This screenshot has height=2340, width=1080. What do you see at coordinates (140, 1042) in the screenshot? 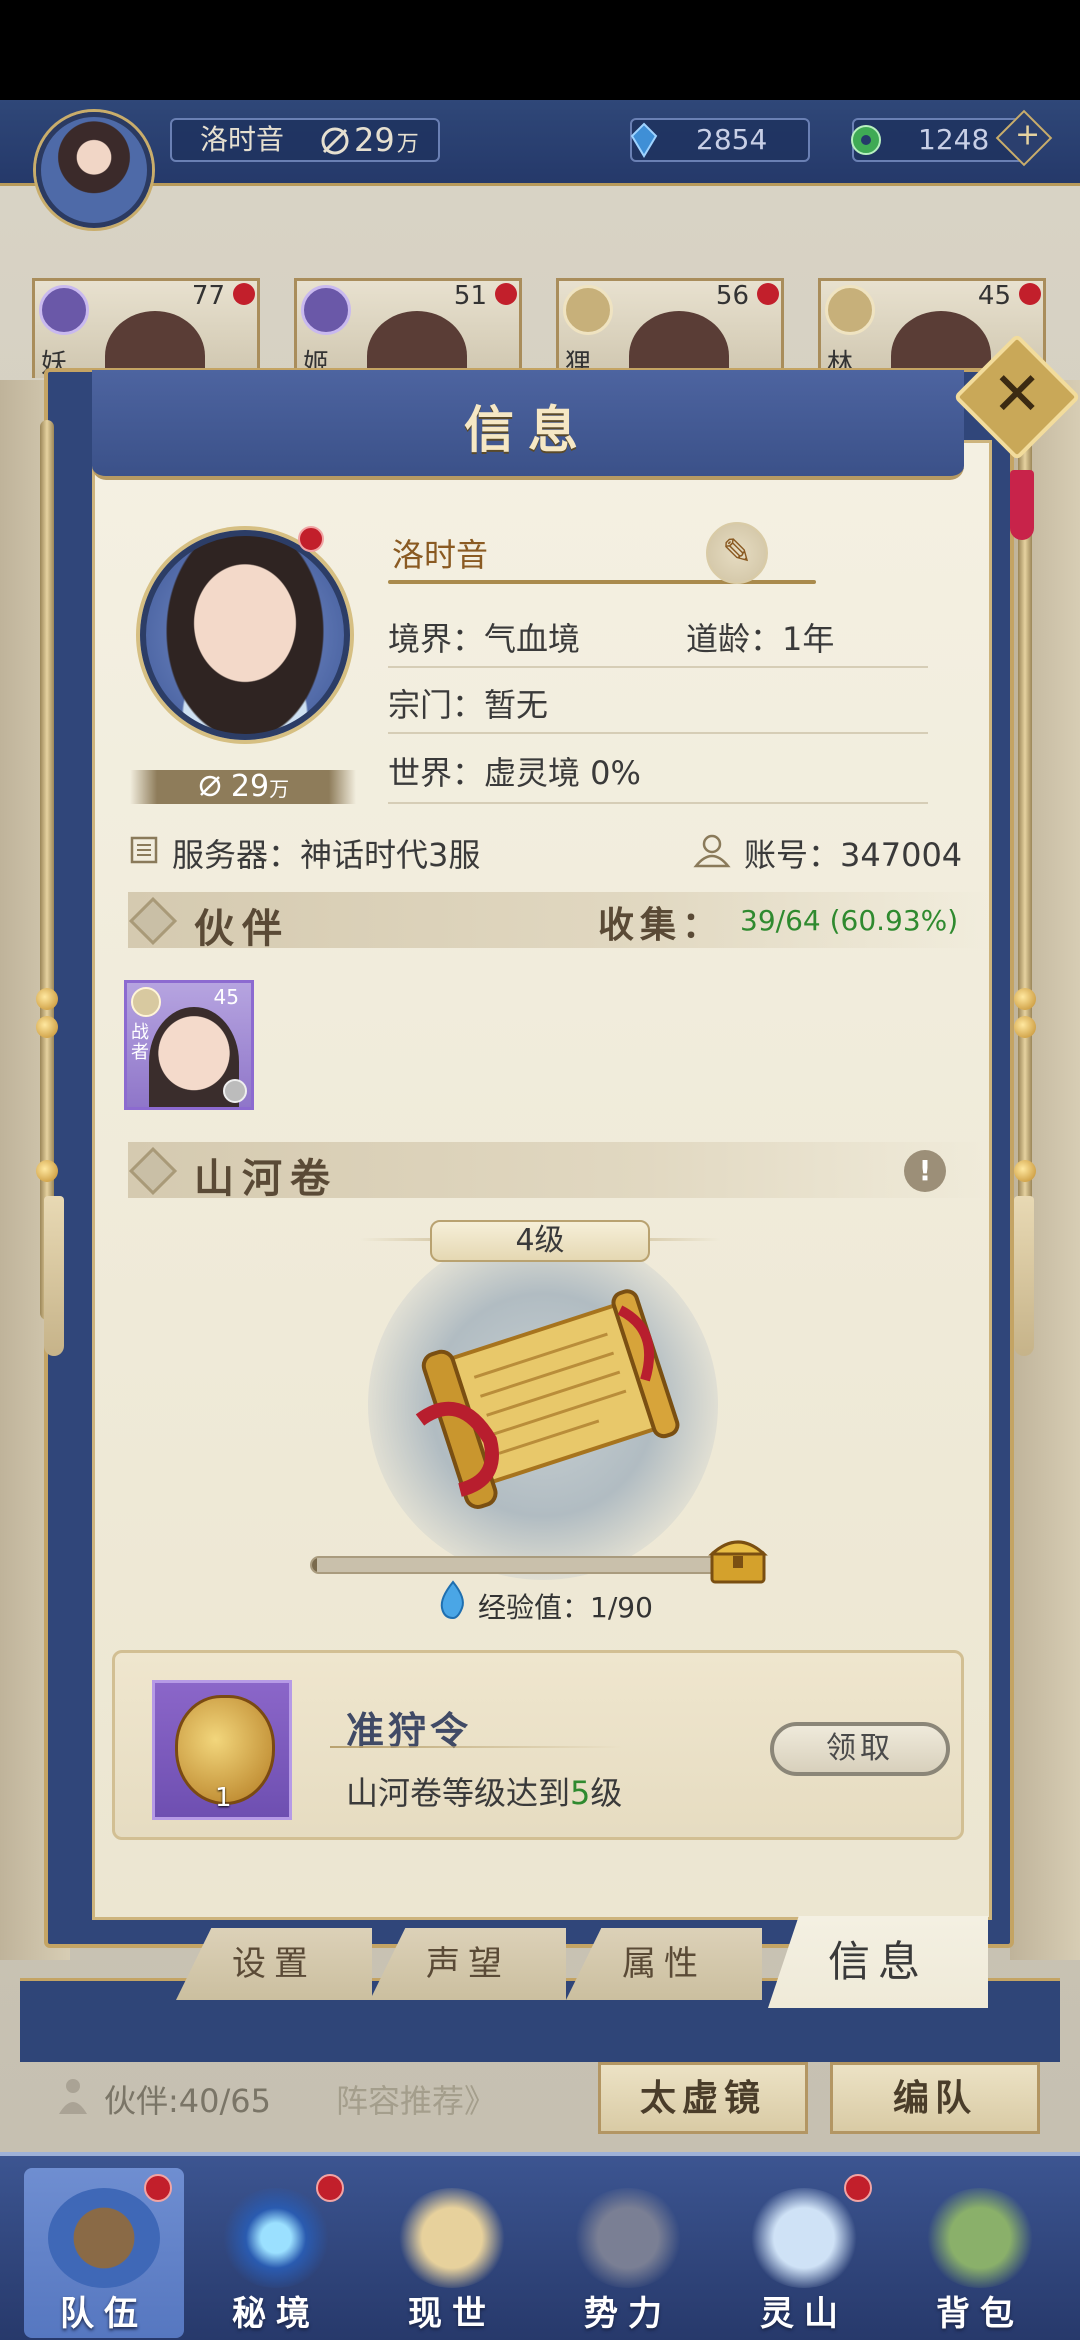
I see `companion-role: 战者` at bounding box center [140, 1042].